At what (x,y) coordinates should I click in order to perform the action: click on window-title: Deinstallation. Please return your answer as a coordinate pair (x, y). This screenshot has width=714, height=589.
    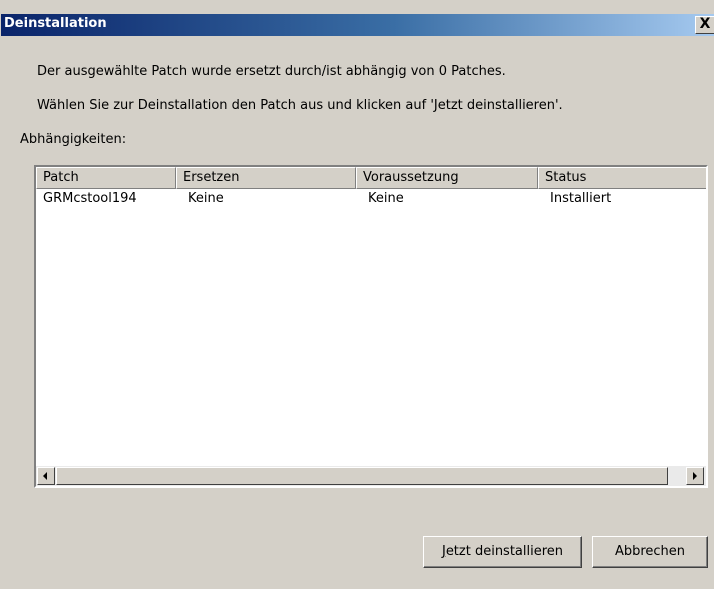
    Looking at the image, I should click on (55, 23).